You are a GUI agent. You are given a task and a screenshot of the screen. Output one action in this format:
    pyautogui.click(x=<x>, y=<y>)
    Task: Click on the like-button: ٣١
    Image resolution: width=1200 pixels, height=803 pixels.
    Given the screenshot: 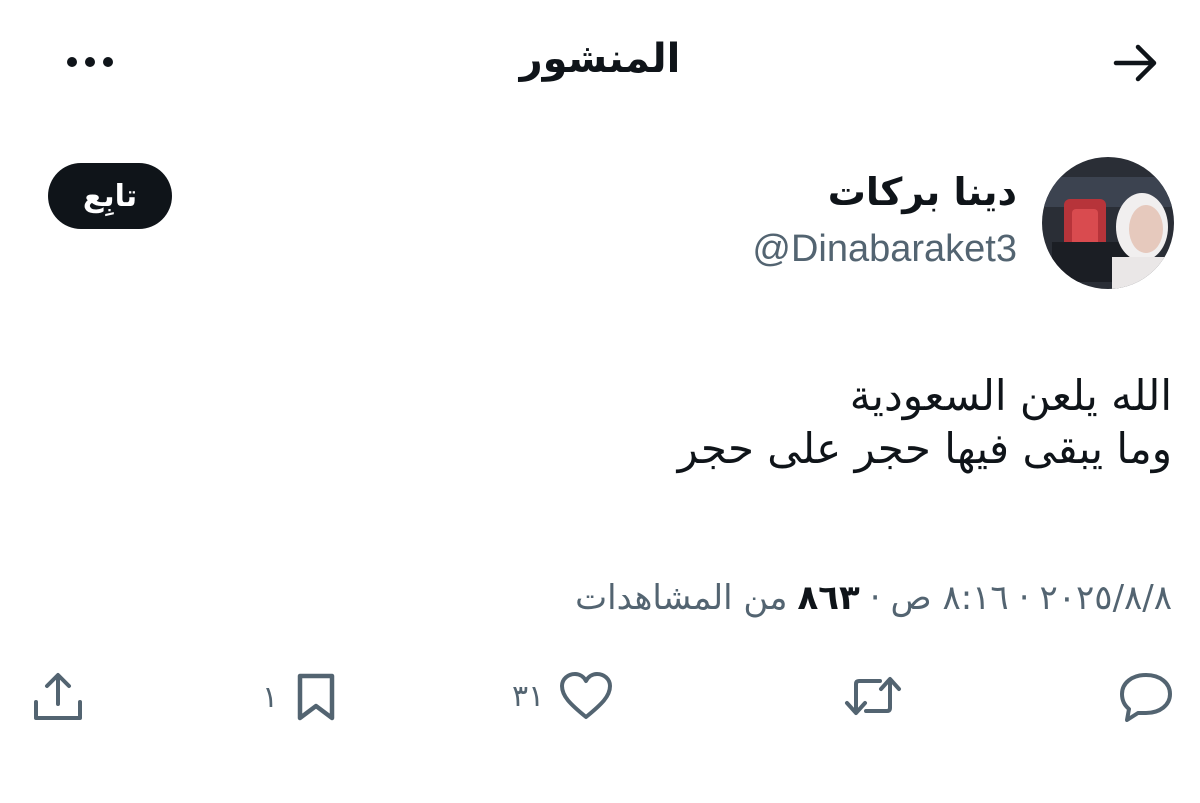 What is the action you would take?
    pyautogui.click(x=563, y=696)
    